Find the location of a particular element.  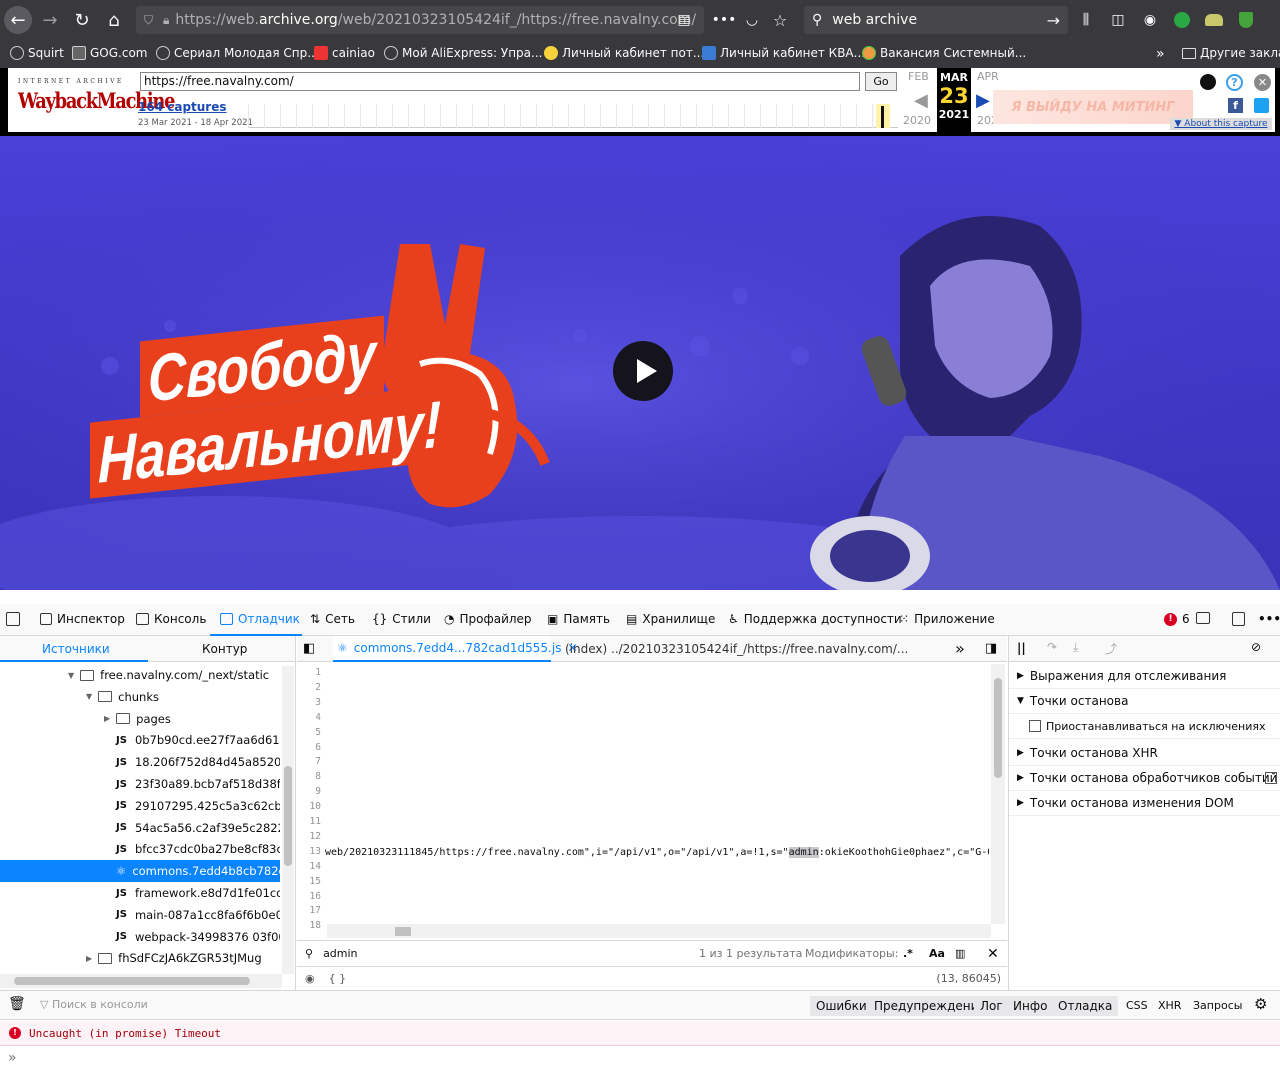

wayback-banner-preview: Я ВЫЙДУ НА МИТИНГ is located at coordinates (1093, 107).